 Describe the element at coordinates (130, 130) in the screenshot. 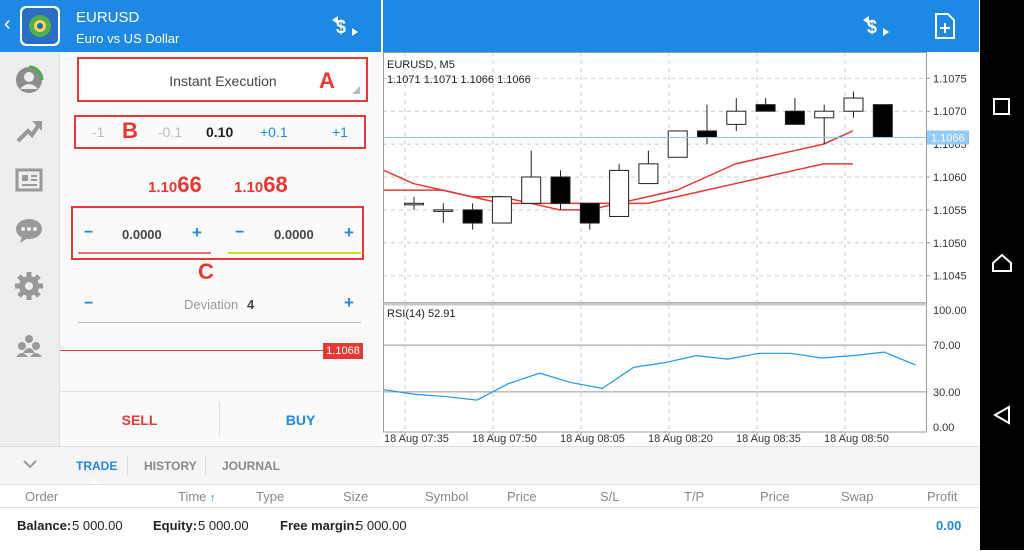

I see `annotation-label-b: B` at that location.